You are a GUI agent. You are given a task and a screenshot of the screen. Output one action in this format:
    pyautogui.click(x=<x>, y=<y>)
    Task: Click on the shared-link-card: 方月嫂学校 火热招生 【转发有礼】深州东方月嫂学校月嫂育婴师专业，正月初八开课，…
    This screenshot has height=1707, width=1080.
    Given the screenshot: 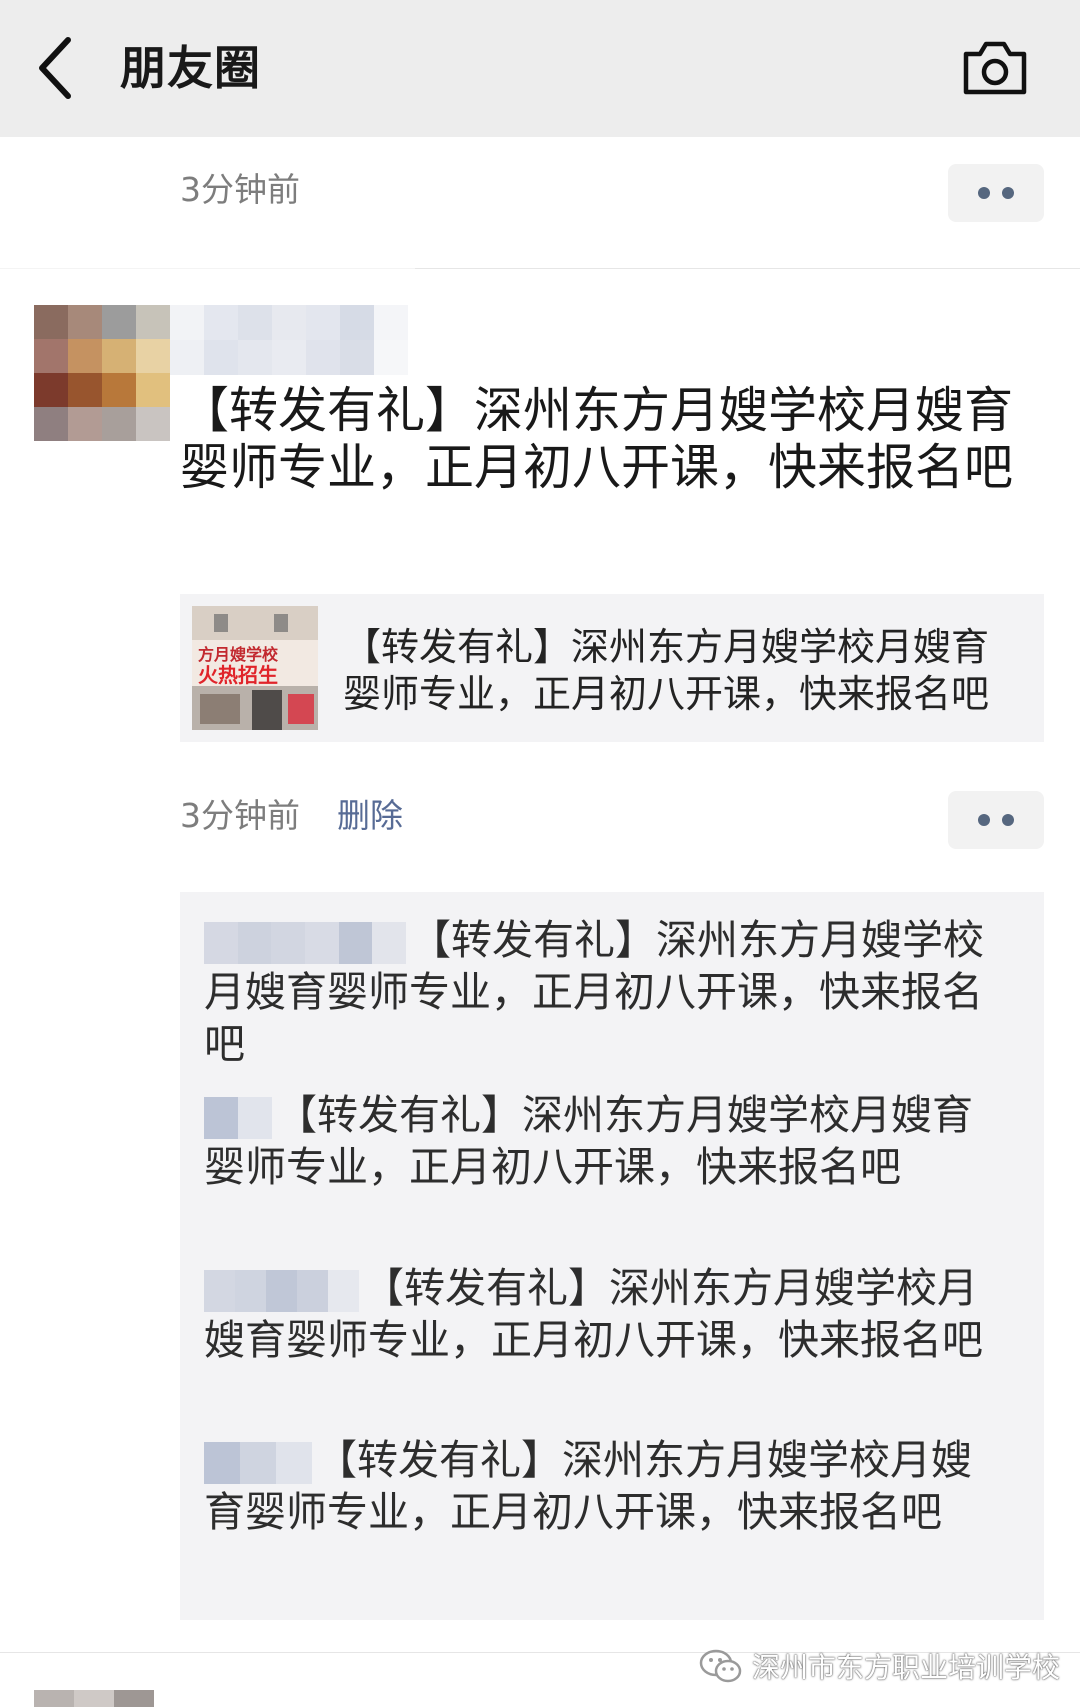 What is the action you would take?
    pyautogui.click(x=612, y=668)
    